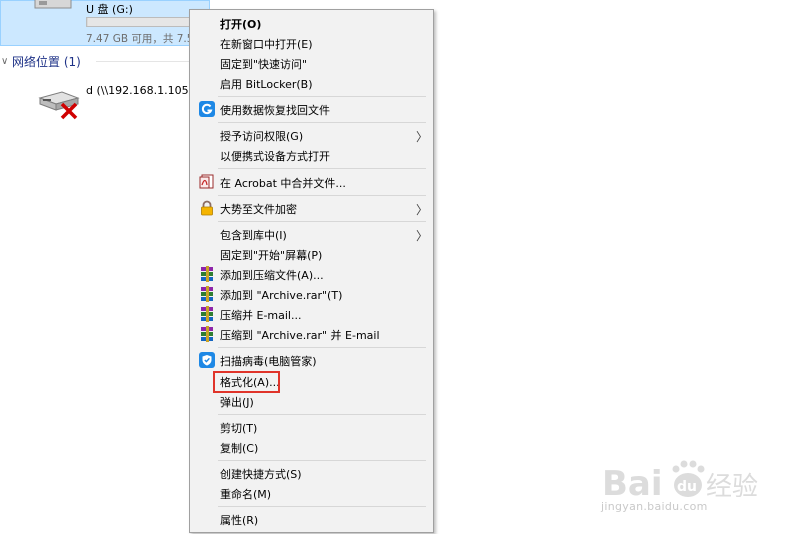  What do you see at coordinates (300, 335) in the screenshot?
I see `menu-item-label: 压缩到 "Archive.rar" 并 E-mail` at bounding box center [300, 335].